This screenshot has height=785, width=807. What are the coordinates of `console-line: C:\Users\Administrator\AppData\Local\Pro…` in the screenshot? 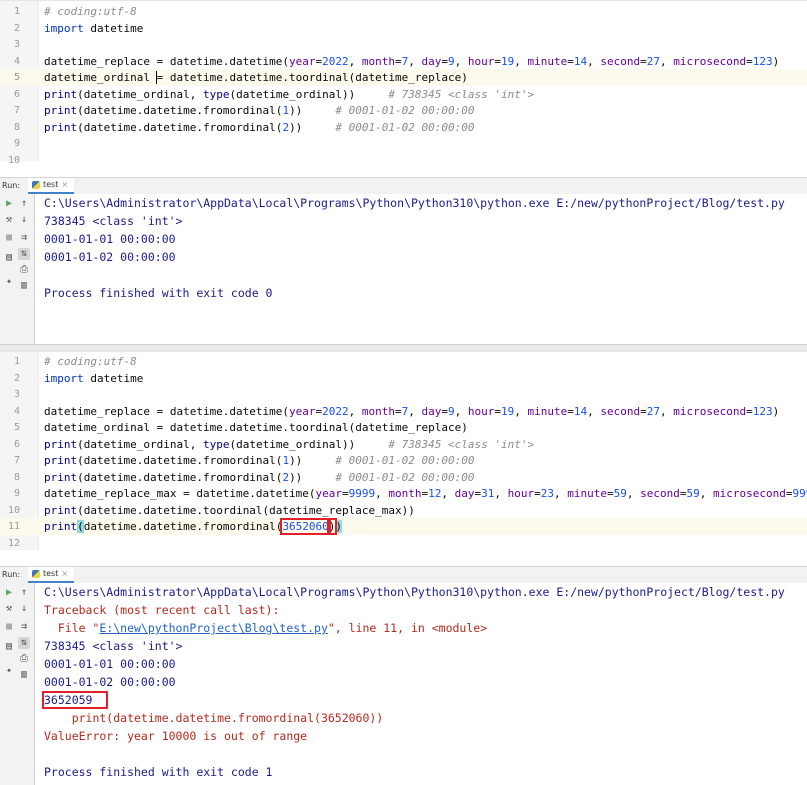 It's located at (414, 592).